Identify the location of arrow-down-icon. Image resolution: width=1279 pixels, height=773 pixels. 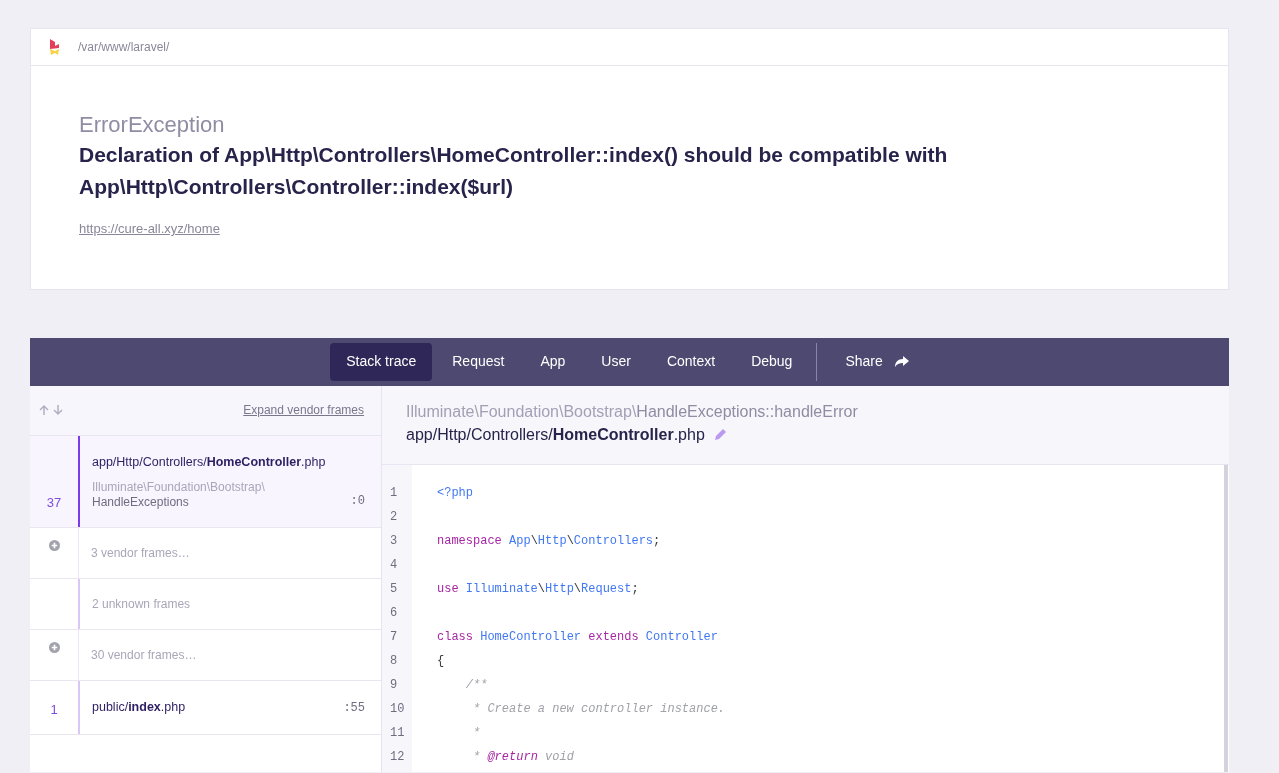
(58, 410).